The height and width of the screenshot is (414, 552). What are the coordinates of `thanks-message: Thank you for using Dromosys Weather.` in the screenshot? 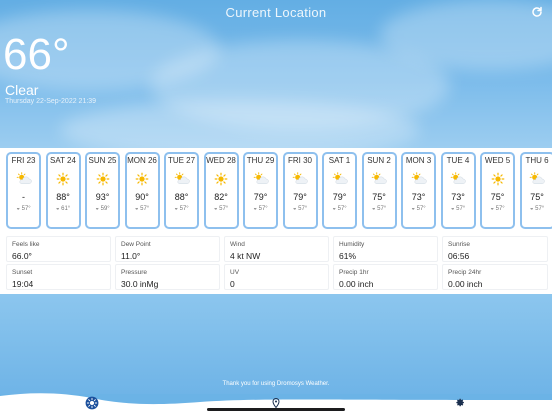 It's located at (276, 384).